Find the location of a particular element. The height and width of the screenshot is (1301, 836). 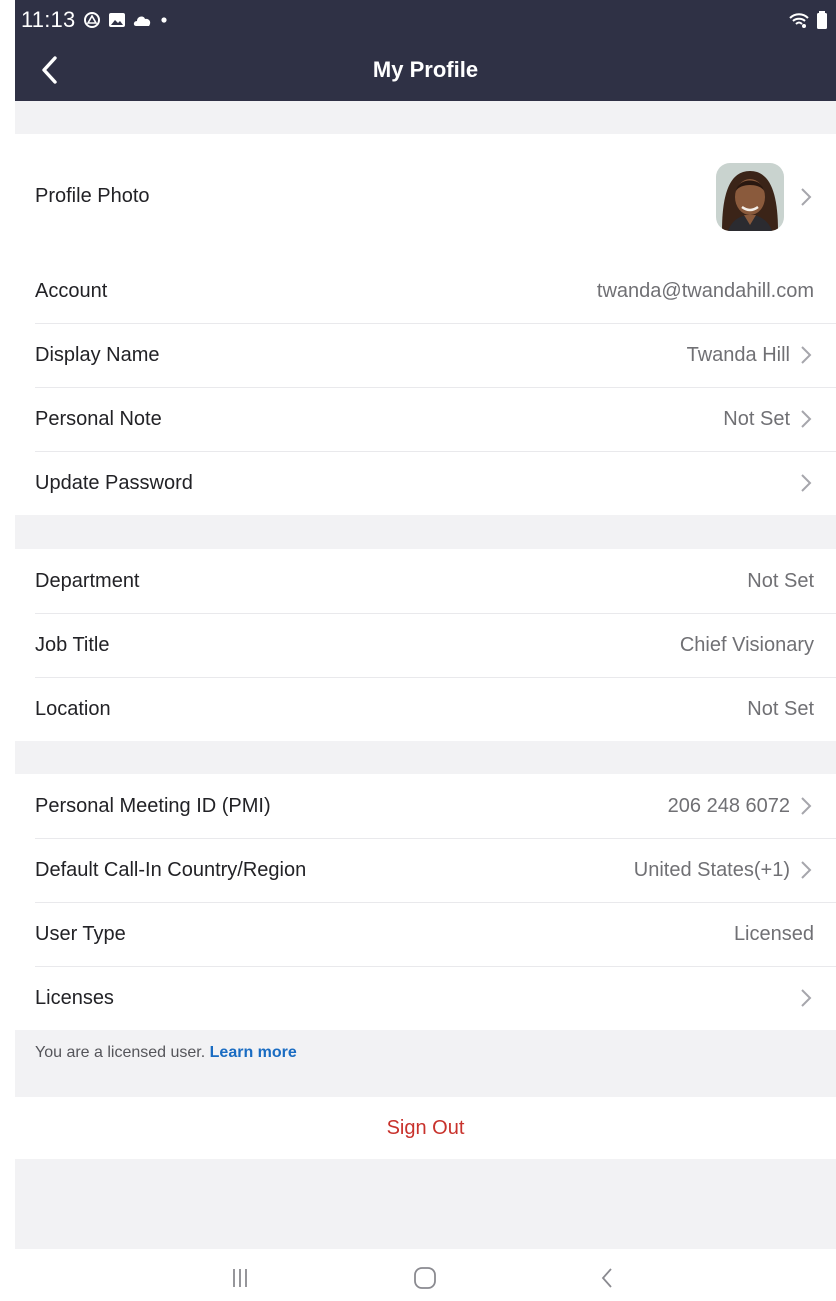

android-nav-bar is located at coordinates (418, 1275).